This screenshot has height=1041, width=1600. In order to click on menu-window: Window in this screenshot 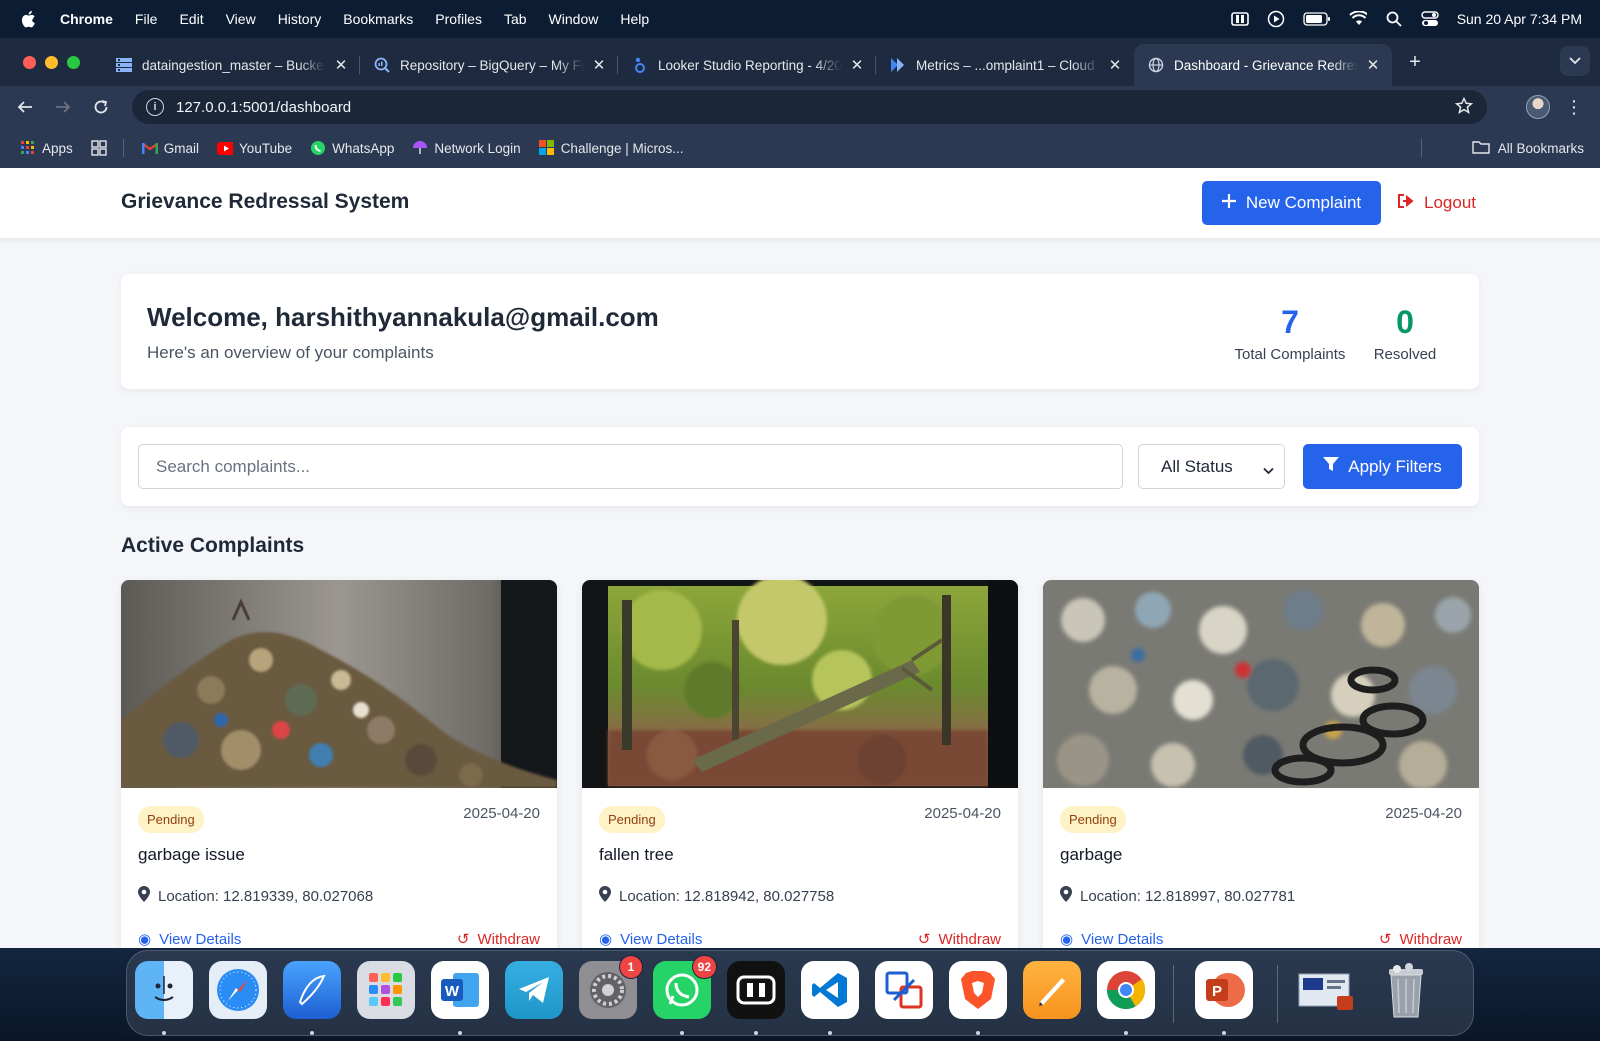, I will do `click(574, 19)`.